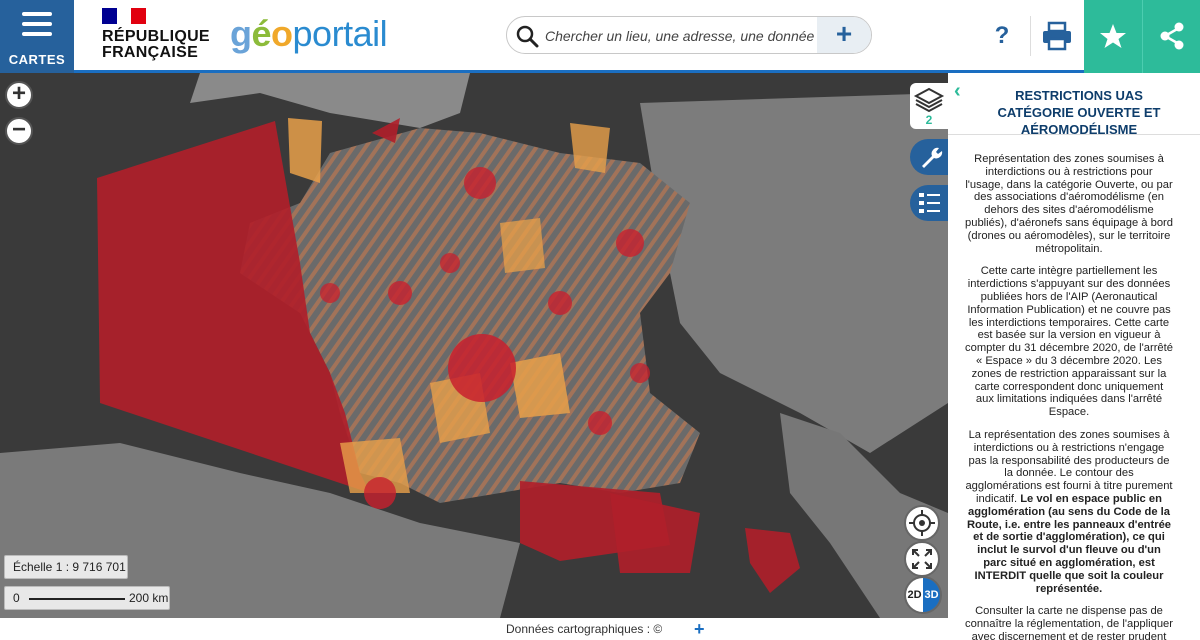  I want to click on map-footer: Données cartographiques : © +, so click(474, 629).